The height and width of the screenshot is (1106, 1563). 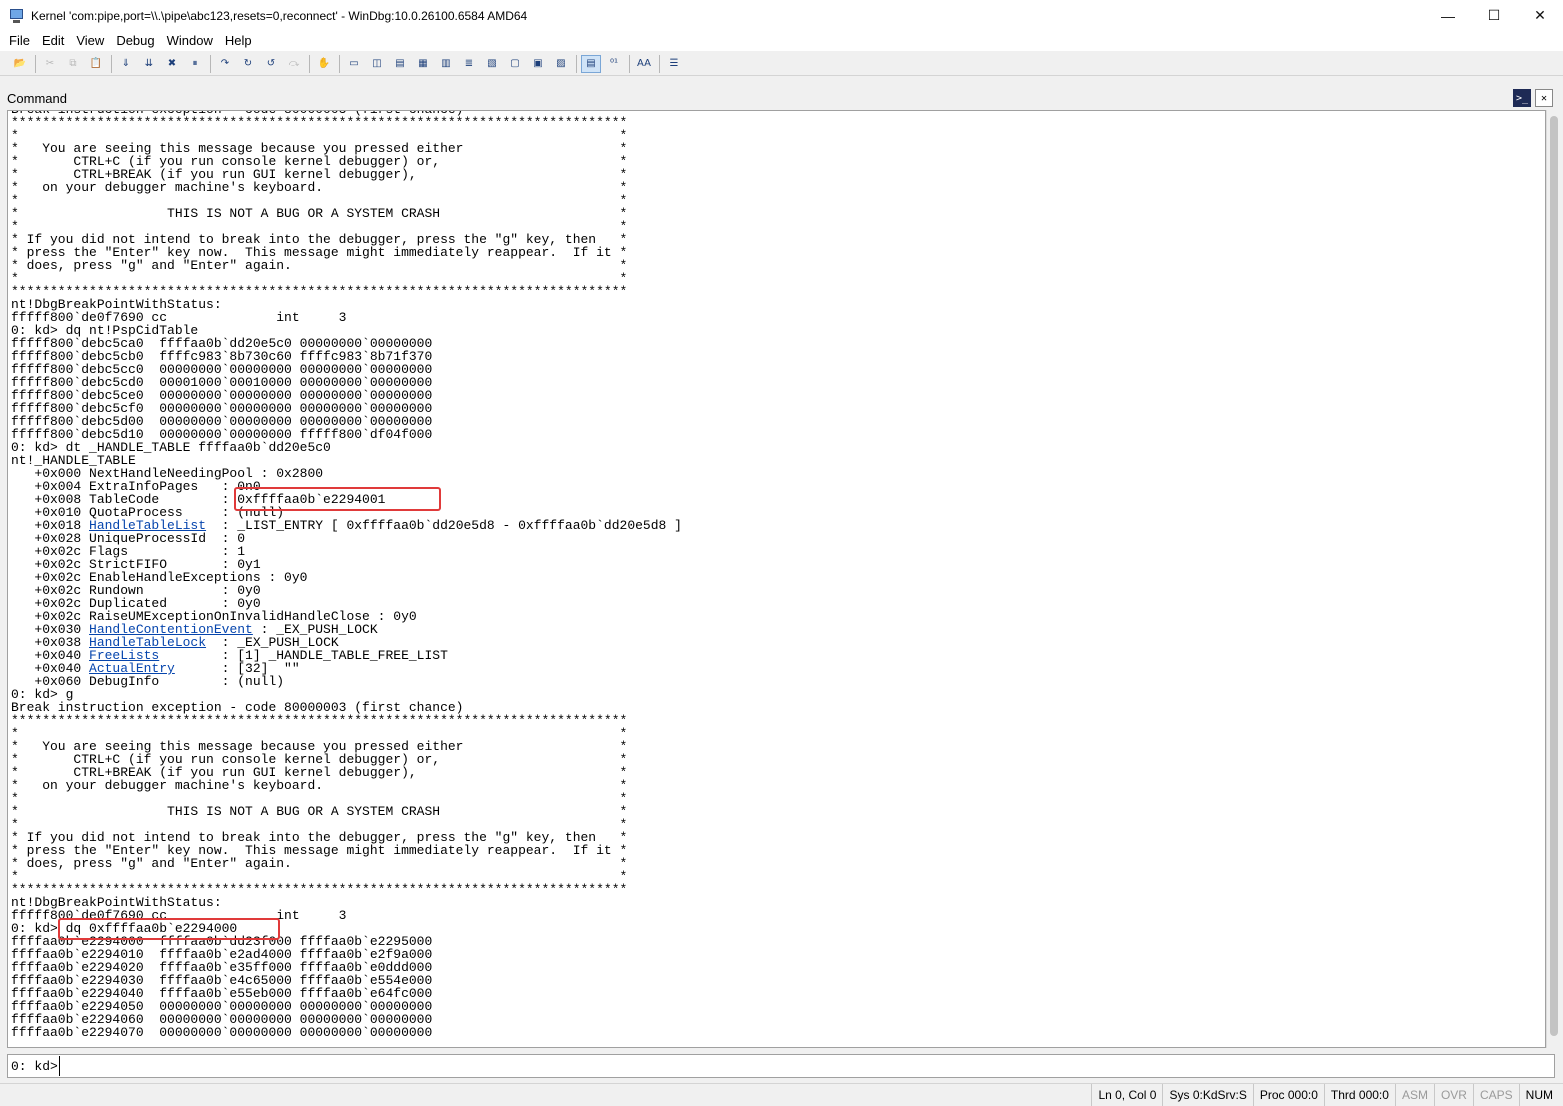 I want to click on options-icon: ☰, so click(x=674, y=64).